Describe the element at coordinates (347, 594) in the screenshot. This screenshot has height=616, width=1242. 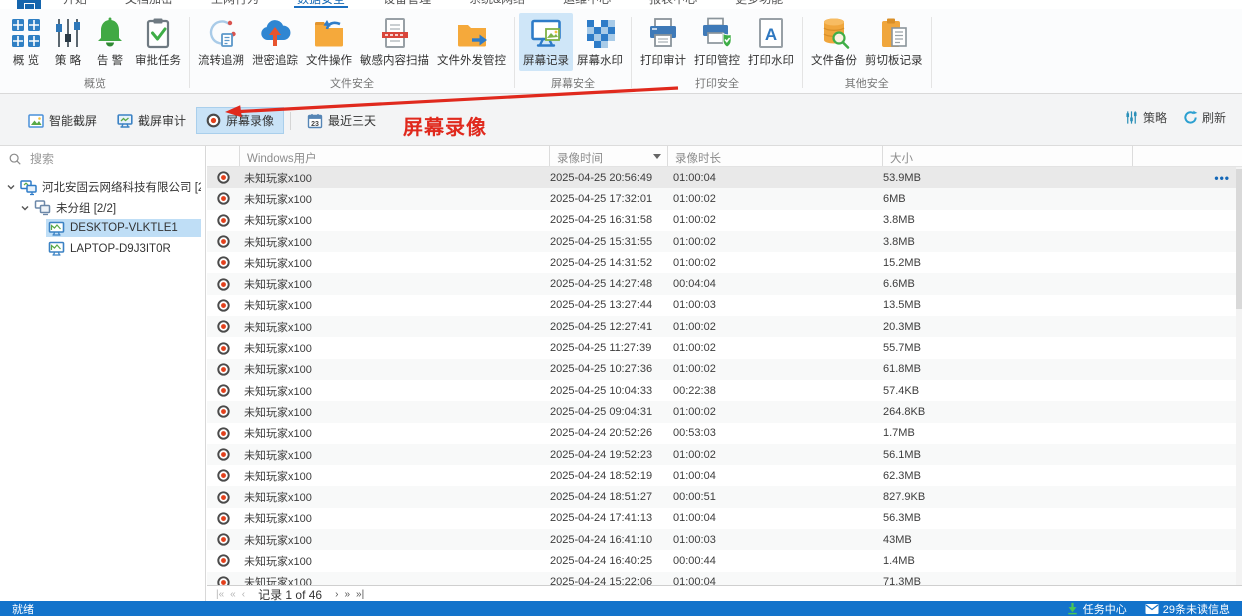
I see `pager-next-group-button: »` at that location.